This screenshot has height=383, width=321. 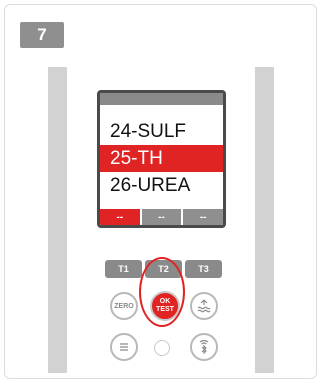 I want to click on test-slot-1: --, so click(x=120, y=217).